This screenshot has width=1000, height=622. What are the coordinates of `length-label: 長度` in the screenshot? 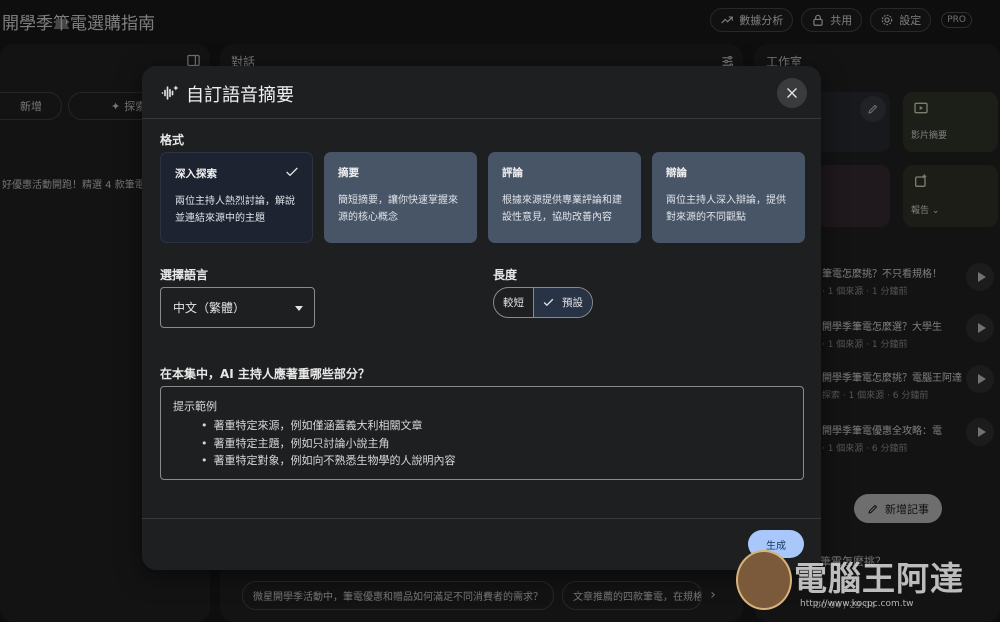 It's located at (505, 275).